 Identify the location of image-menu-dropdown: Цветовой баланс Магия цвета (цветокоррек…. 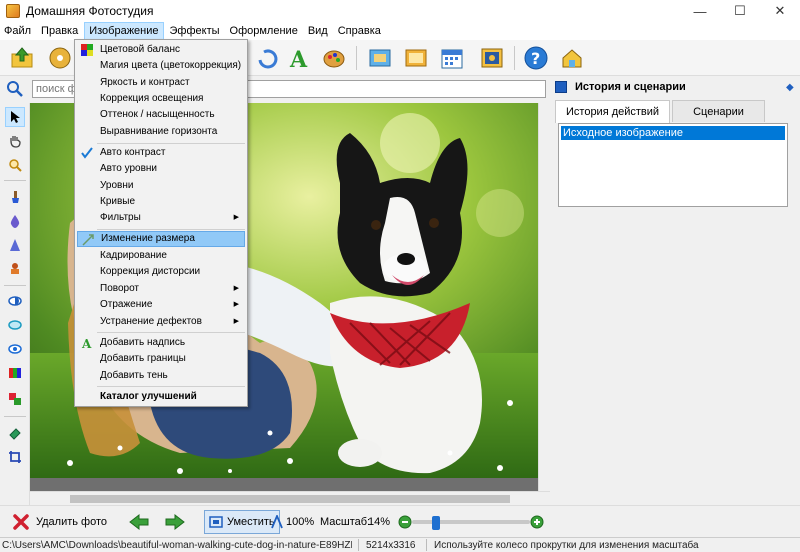
(161, 223).